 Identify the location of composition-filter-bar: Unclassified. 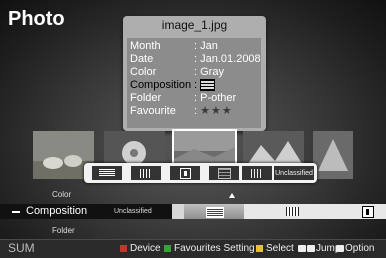
(200, 173).